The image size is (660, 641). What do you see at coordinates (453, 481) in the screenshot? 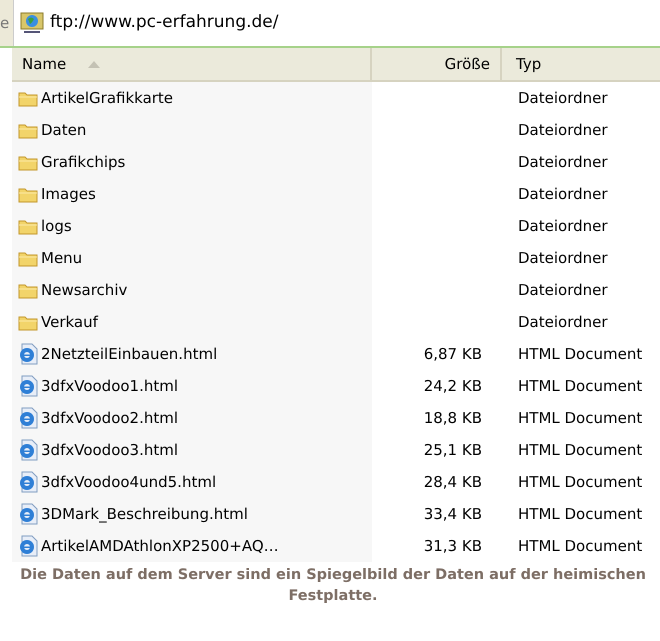
I see `file-size: 28,4 KB` at bounding box center [453, 481].